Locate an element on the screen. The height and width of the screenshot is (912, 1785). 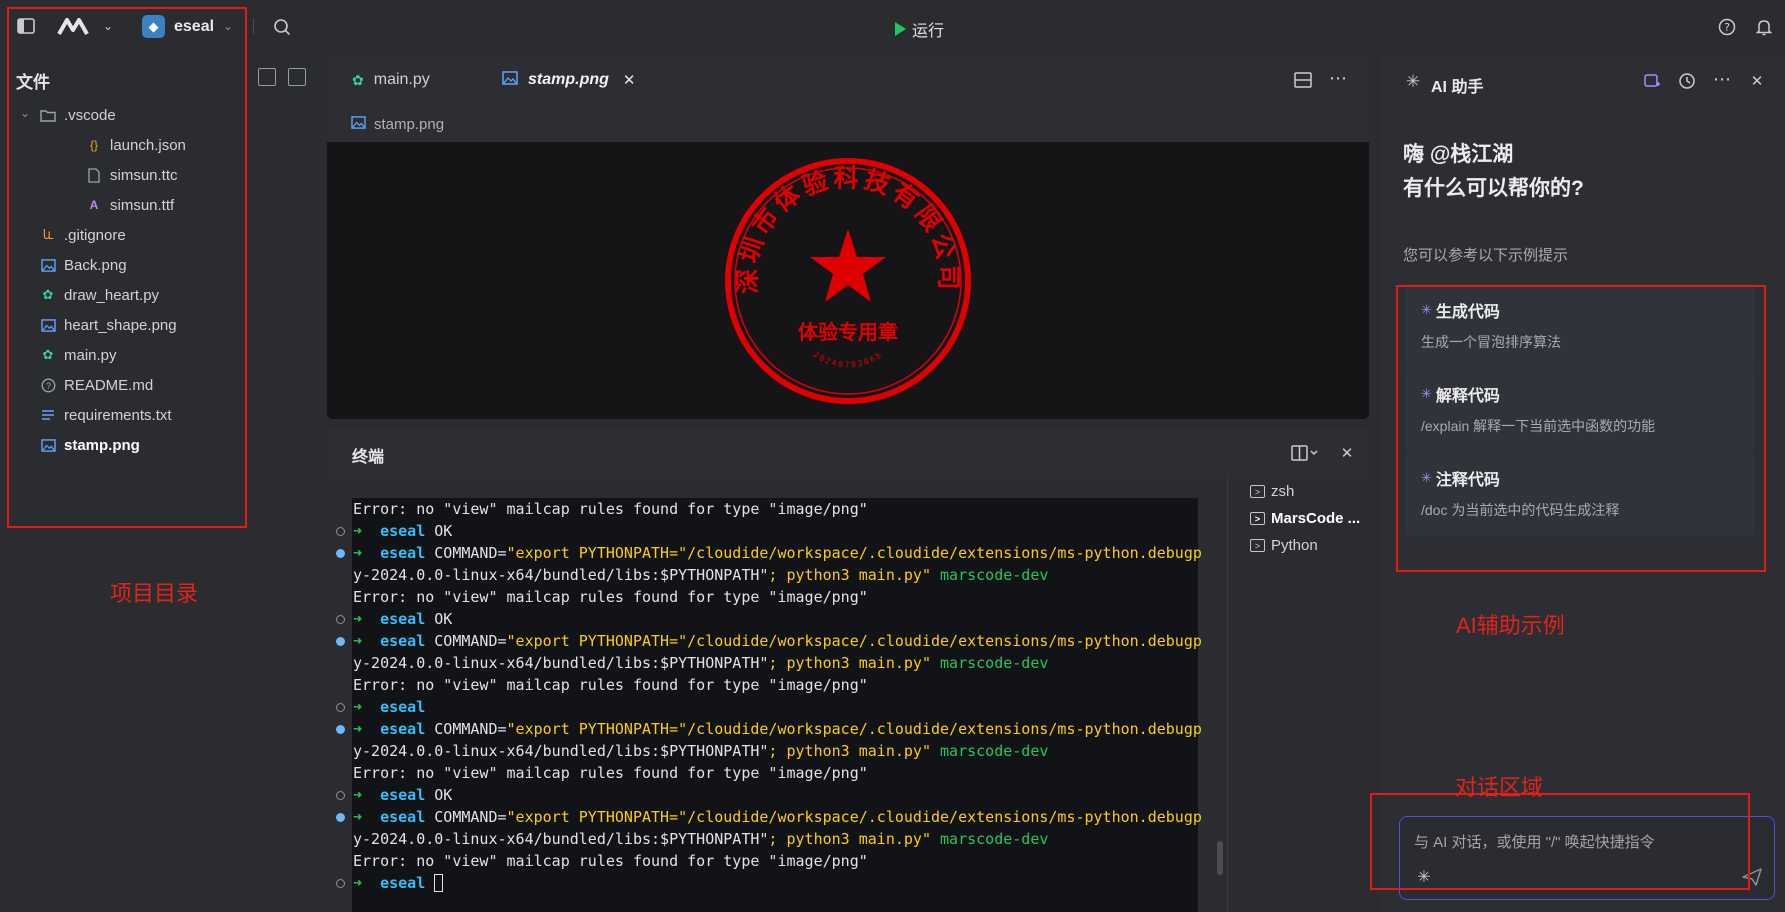
send-icon is located at coordinates (1752, 877).